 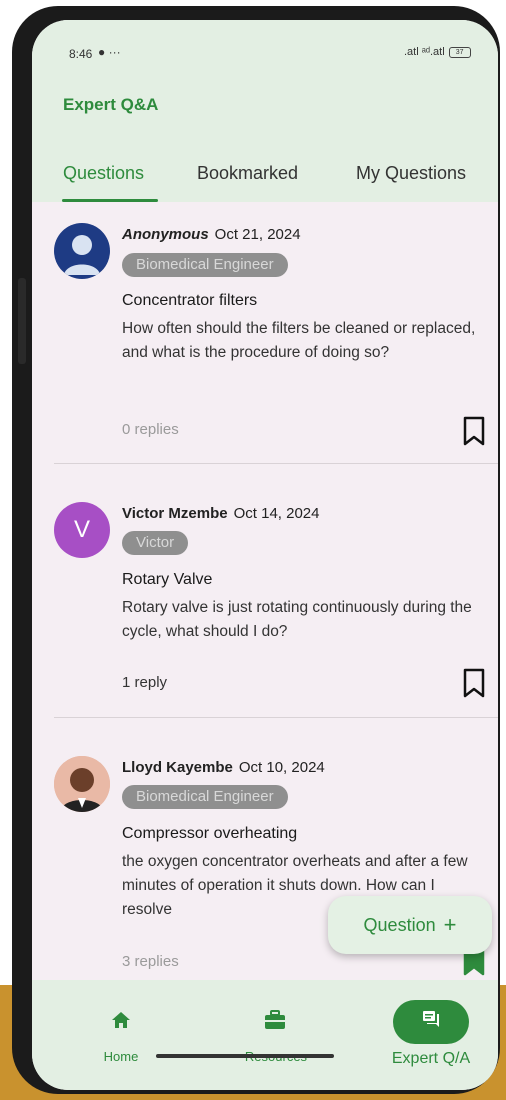 I want to click on user-photo-icon, so click(x=82, y=784).